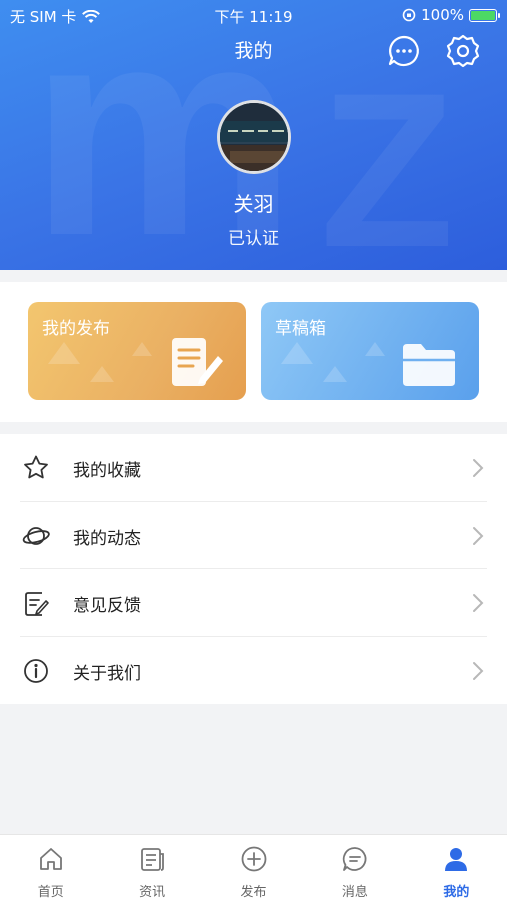 The width and height of the screenshot is (507, 900). I want to click on drafts-card: 草稿箱, so click(370, 351).